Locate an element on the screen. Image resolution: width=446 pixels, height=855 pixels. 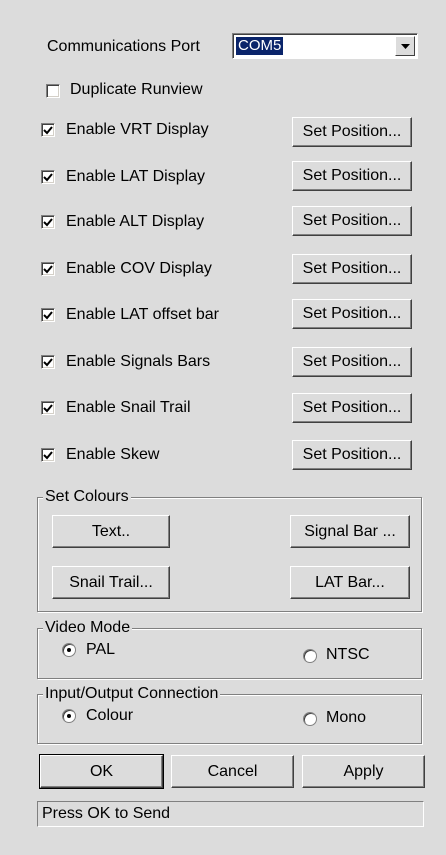
duplicate-runview-checkbox is located at coordinates (53, 91).